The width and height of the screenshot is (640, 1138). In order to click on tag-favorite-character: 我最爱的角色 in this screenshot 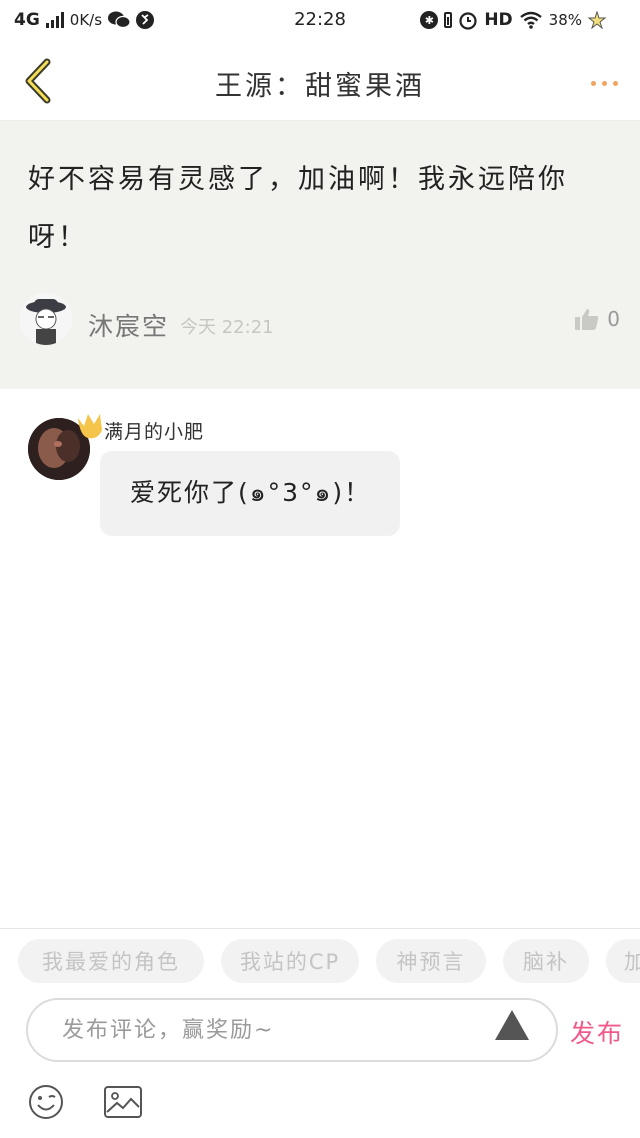, I will do `click(111, 961)`.